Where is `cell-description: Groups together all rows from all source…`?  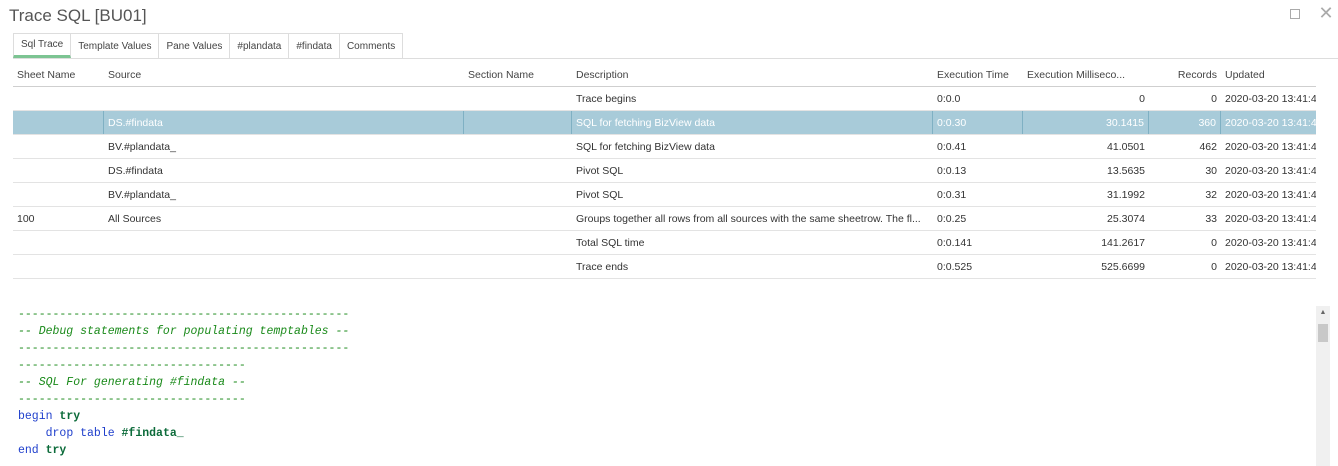
cell-description: Groups together all rows from all source… is located at coordinates (748, 218).